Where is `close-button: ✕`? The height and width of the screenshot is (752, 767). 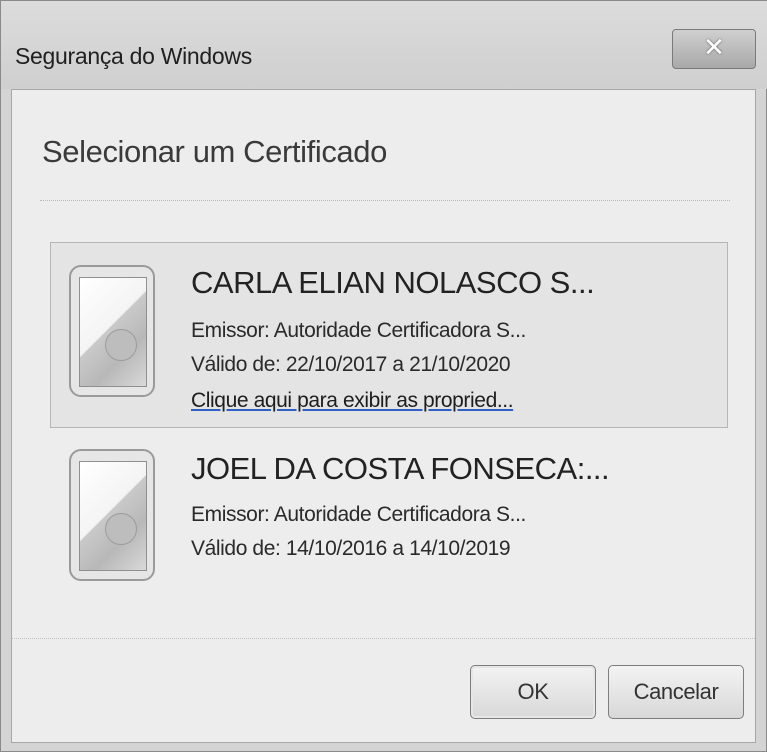
close-button: ✕ is located at coordinates (714, 49).